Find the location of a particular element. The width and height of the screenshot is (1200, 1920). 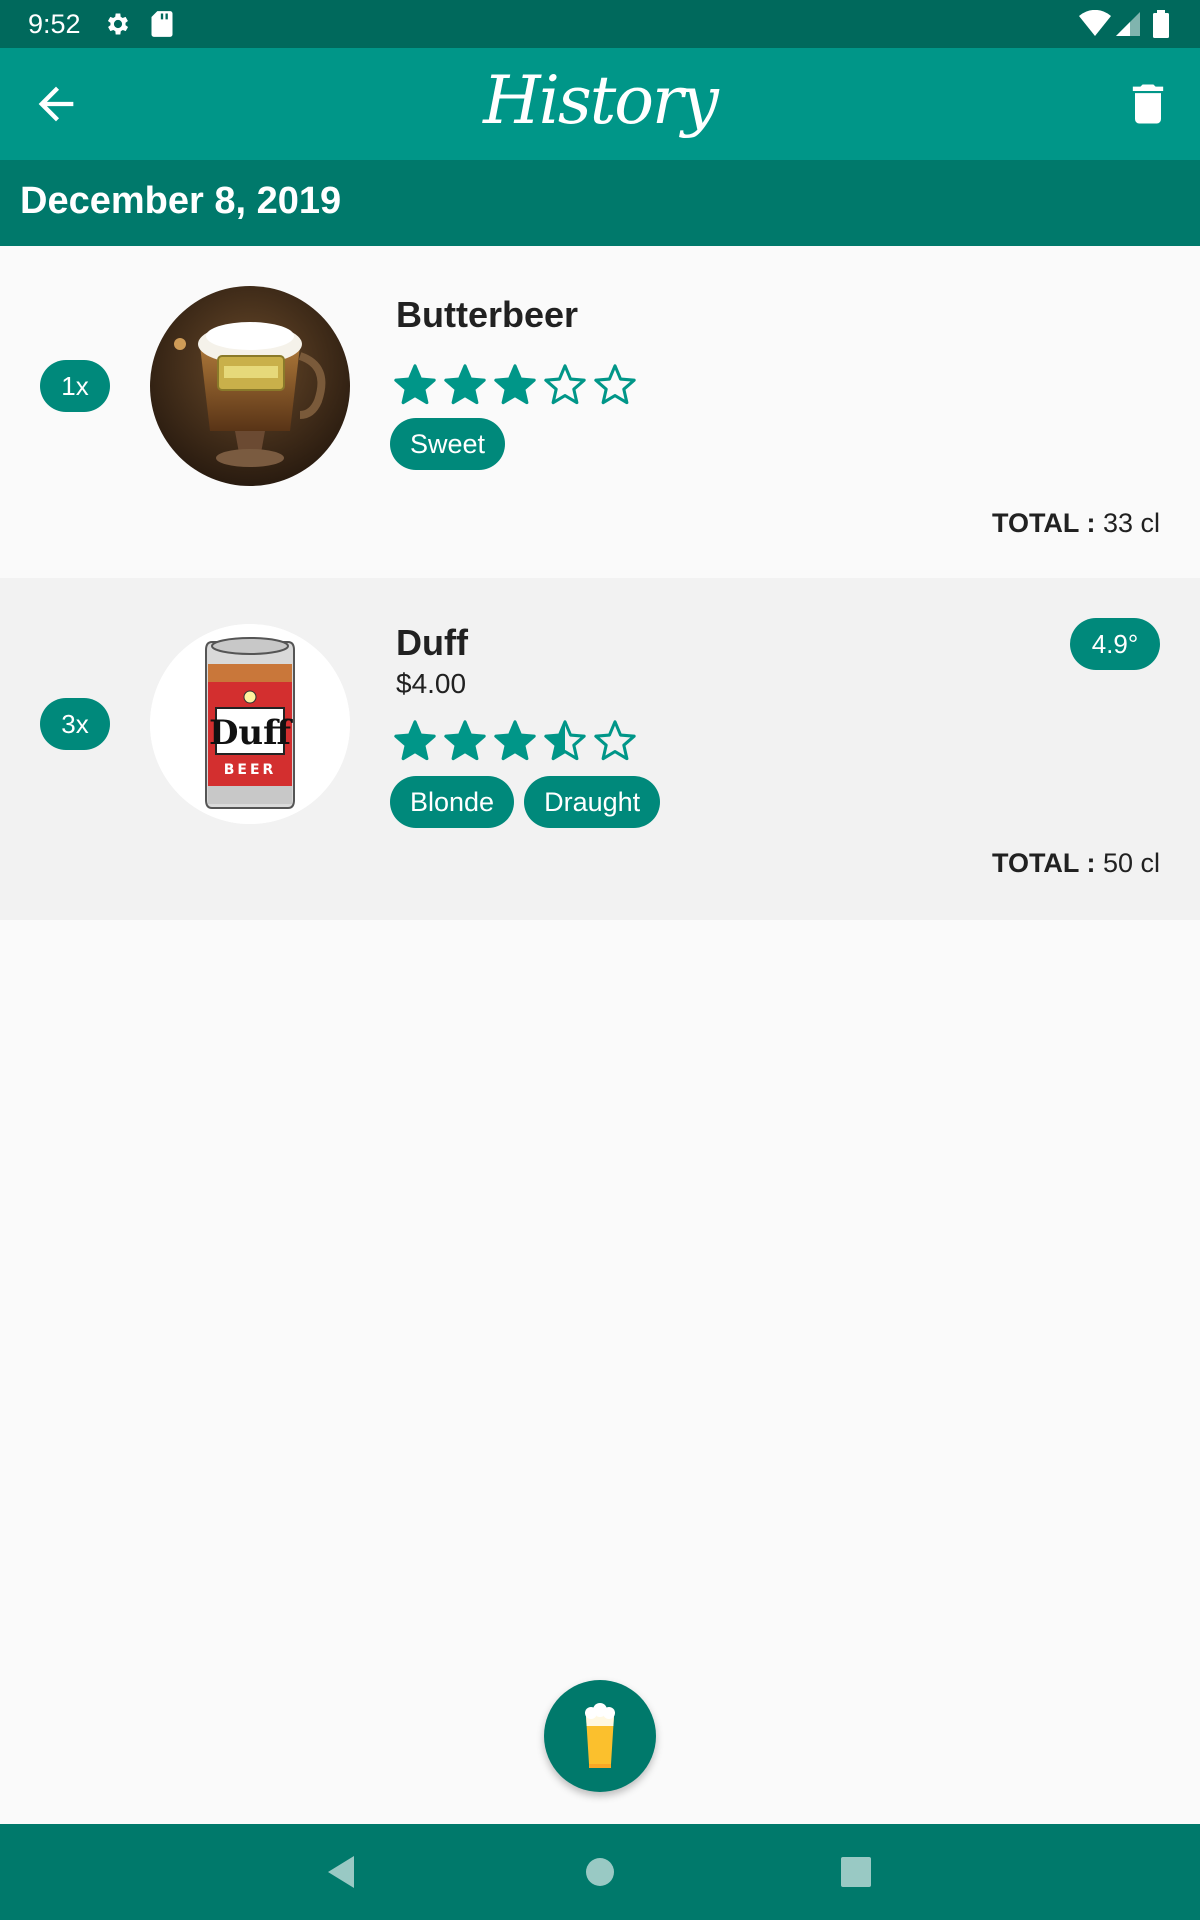

beer-glass-icon is located at coordinates (600, 1735).